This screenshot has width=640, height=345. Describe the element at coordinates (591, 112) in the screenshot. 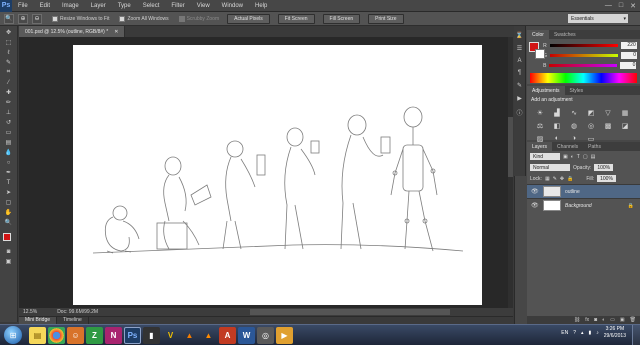

I see `exposure-icon: ◩` at that location.